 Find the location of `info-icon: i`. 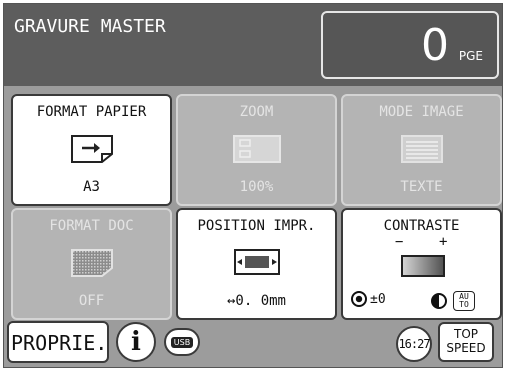

info-icon: i is located at coordinates (136, 342).